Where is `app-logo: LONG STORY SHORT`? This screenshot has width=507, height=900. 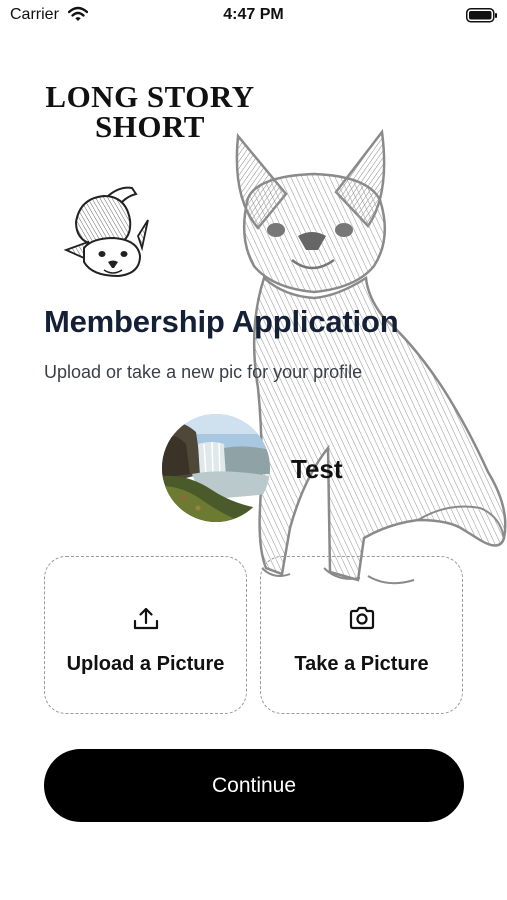 app-logo: LONG STORY SHORT is located at coordinates (150, 111).